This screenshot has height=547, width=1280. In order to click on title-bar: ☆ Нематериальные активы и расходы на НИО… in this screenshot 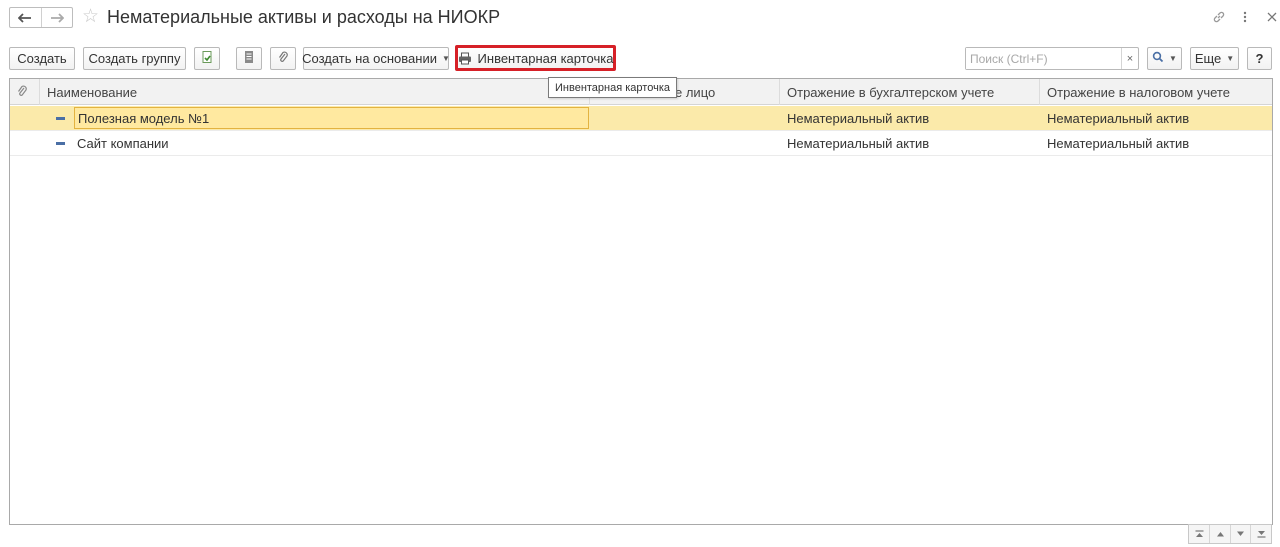, I will do `click(640, 19)`.